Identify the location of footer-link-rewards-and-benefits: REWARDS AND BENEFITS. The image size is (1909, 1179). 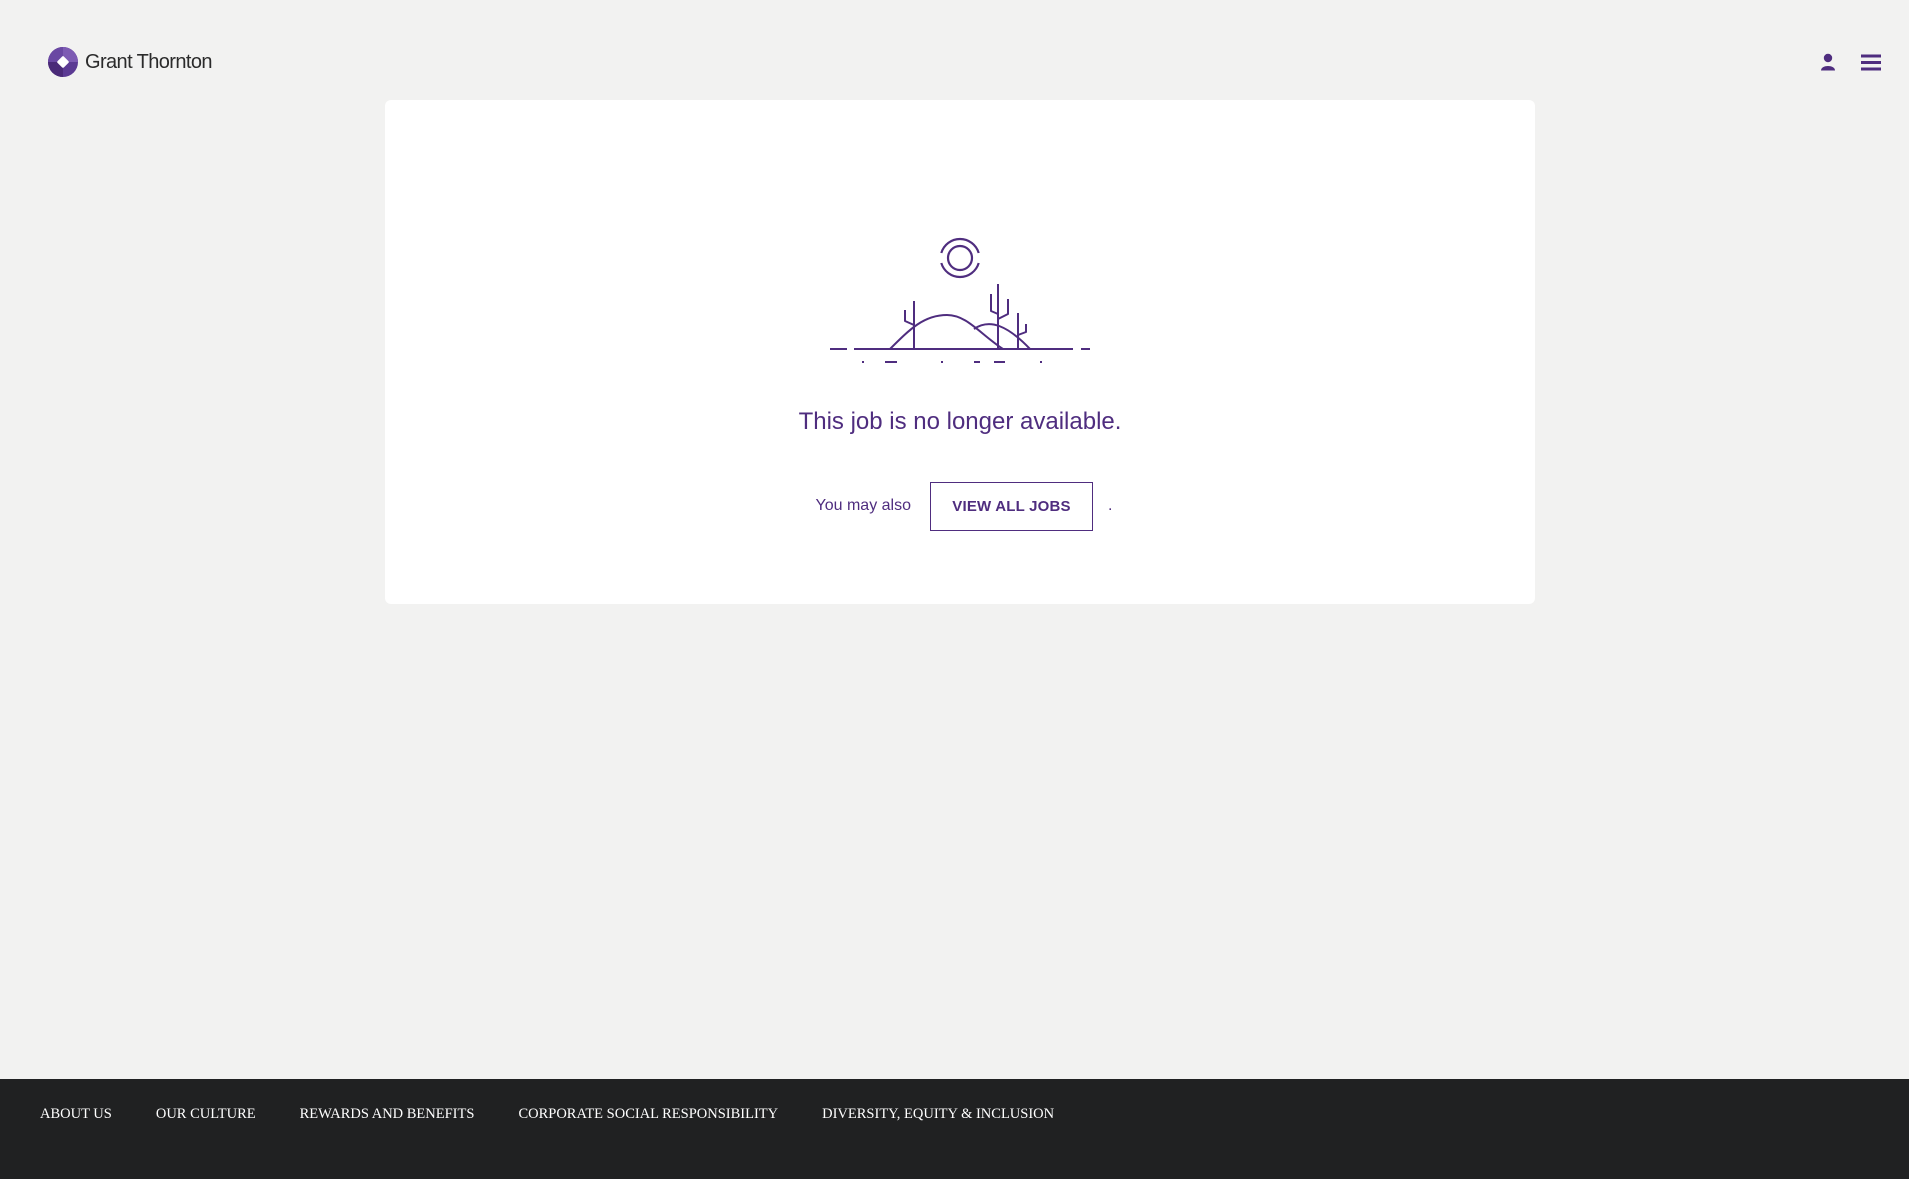
(387, 1114).